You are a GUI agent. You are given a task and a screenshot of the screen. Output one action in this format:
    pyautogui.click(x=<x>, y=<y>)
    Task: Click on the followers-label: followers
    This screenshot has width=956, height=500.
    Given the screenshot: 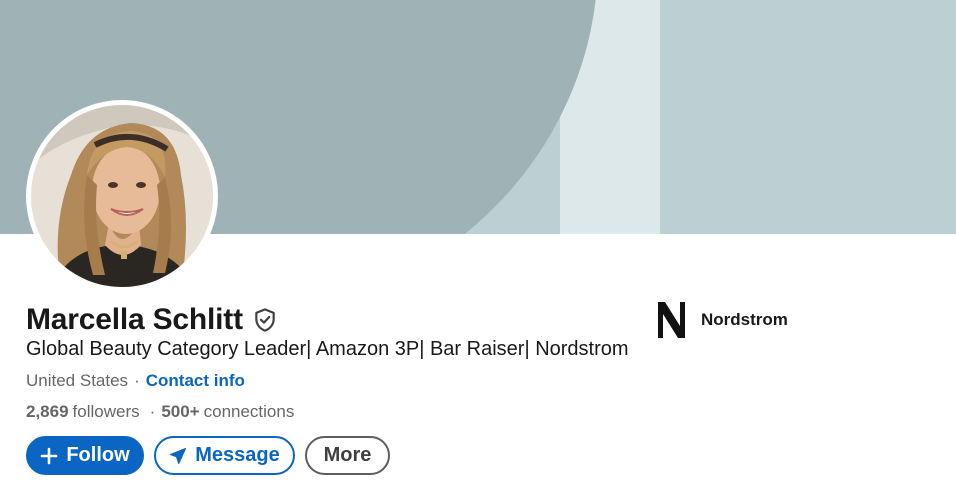 What is the action you would take?
    pyautogui.click(x=106, y=411)
    